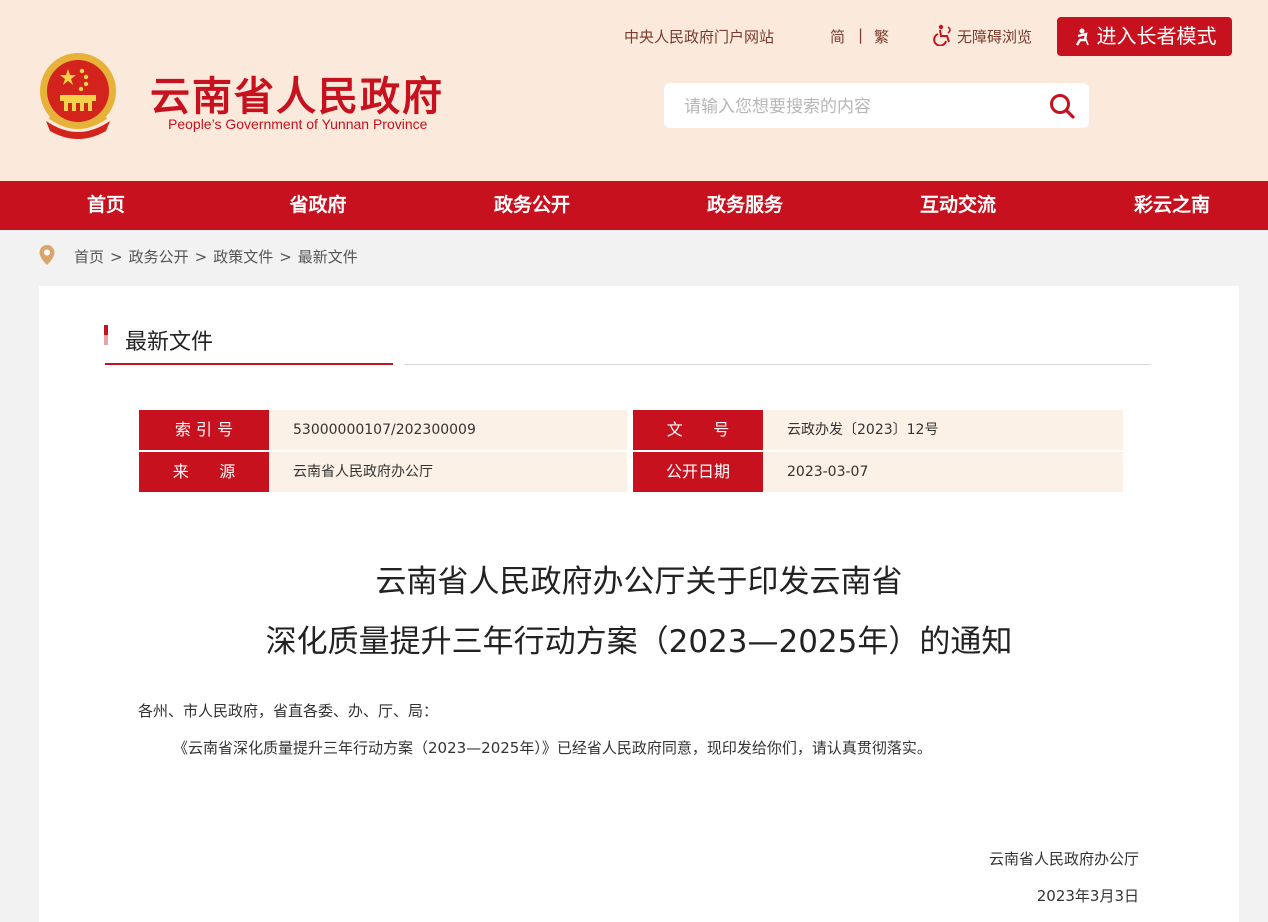 Image resolution: width=1268 pixels, height=922 pixels. Describe the element at coordinates (243, 257) in the screenshot. I see `breadcrumb-policy-documents: 政策文件` at that location.